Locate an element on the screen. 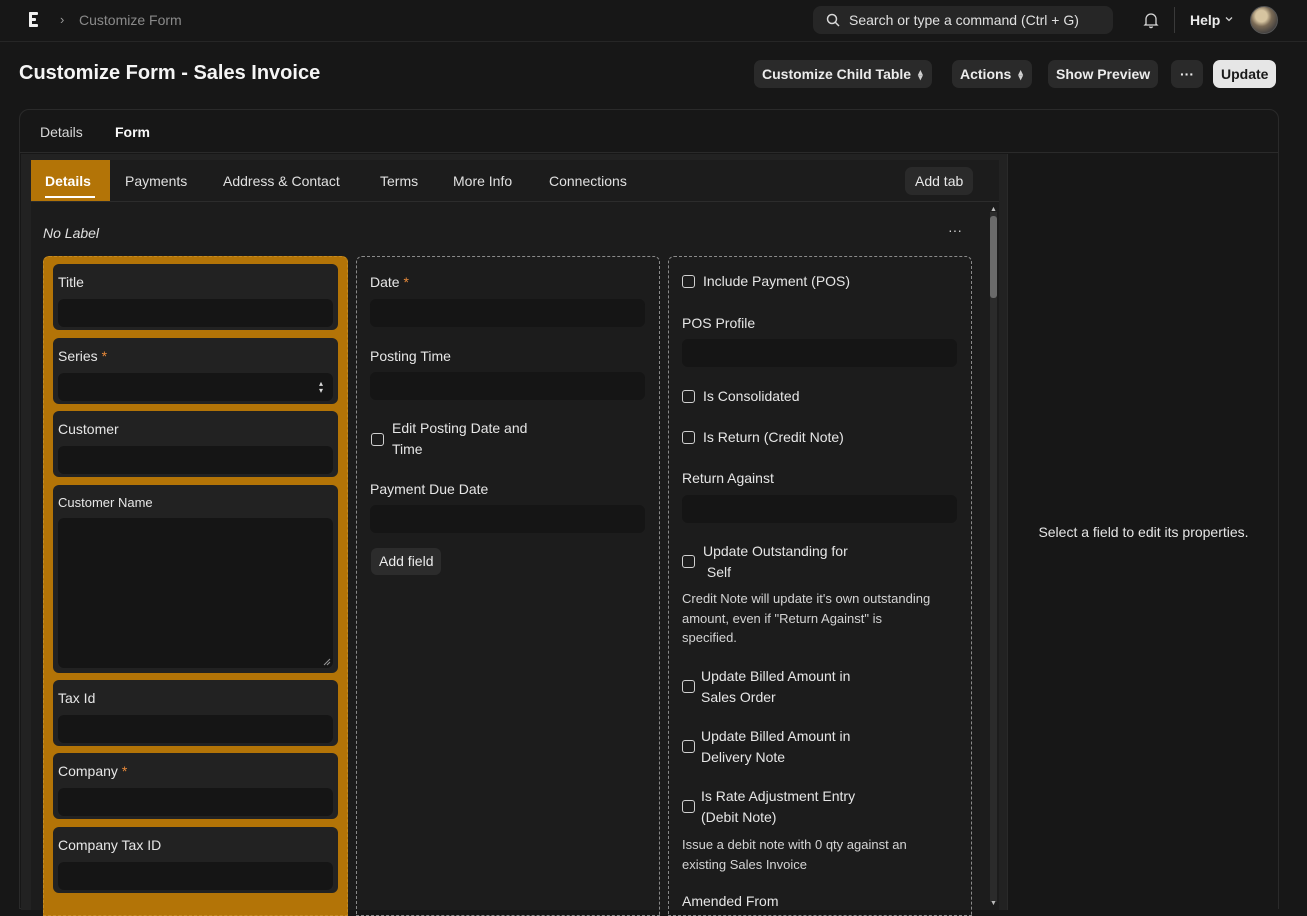  field-label: Customer is located at coordinates (88, 429).